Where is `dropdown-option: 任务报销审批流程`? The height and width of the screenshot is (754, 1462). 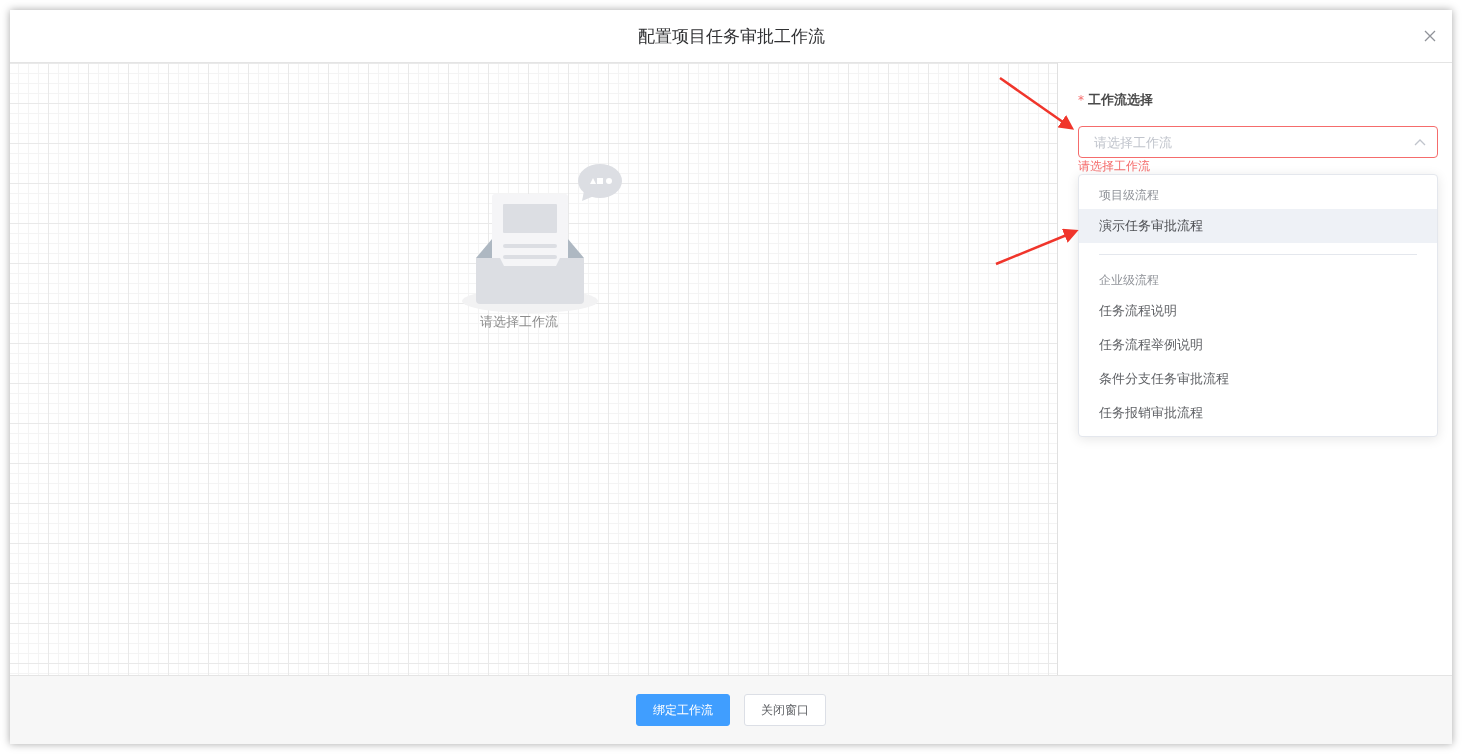
dropdown-option: 任务报销审批流程 is located at coordinates (1258, 413).